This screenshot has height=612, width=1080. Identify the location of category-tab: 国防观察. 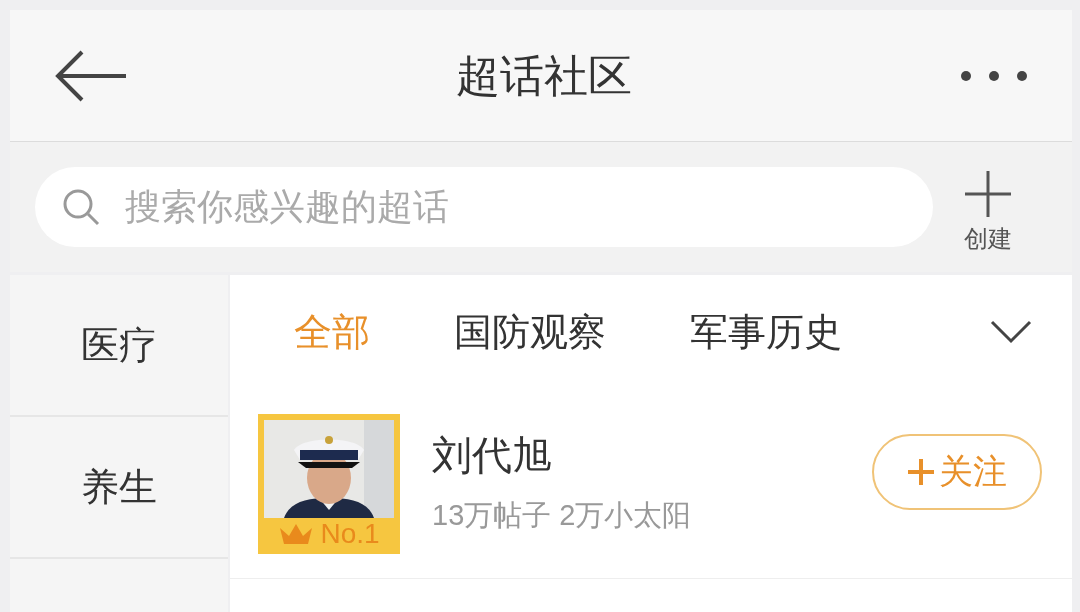
(530, 332).